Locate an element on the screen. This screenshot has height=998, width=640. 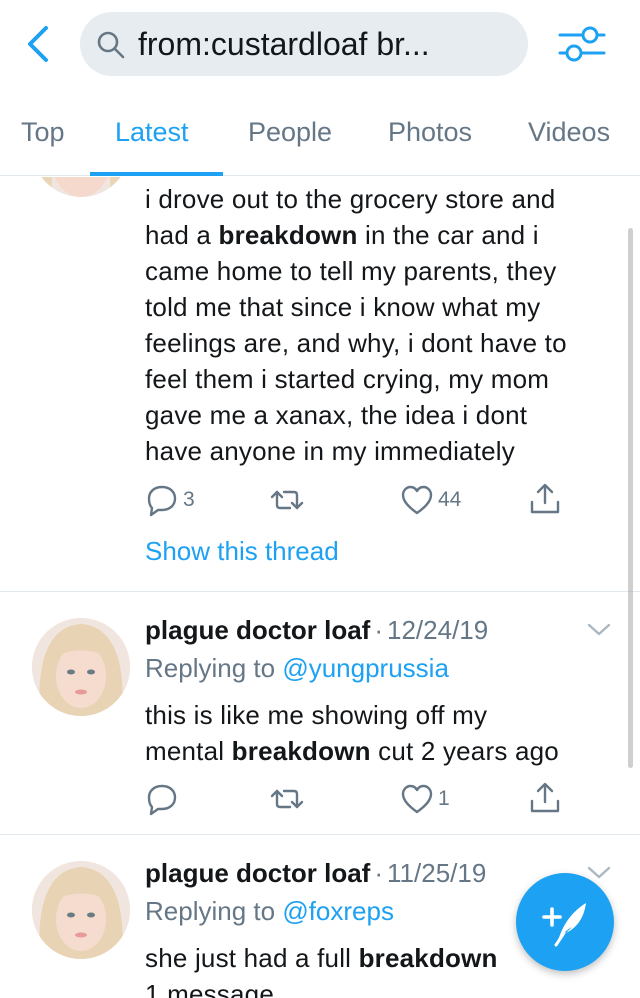
like-button: 1 is located at coordinates (425, 799).